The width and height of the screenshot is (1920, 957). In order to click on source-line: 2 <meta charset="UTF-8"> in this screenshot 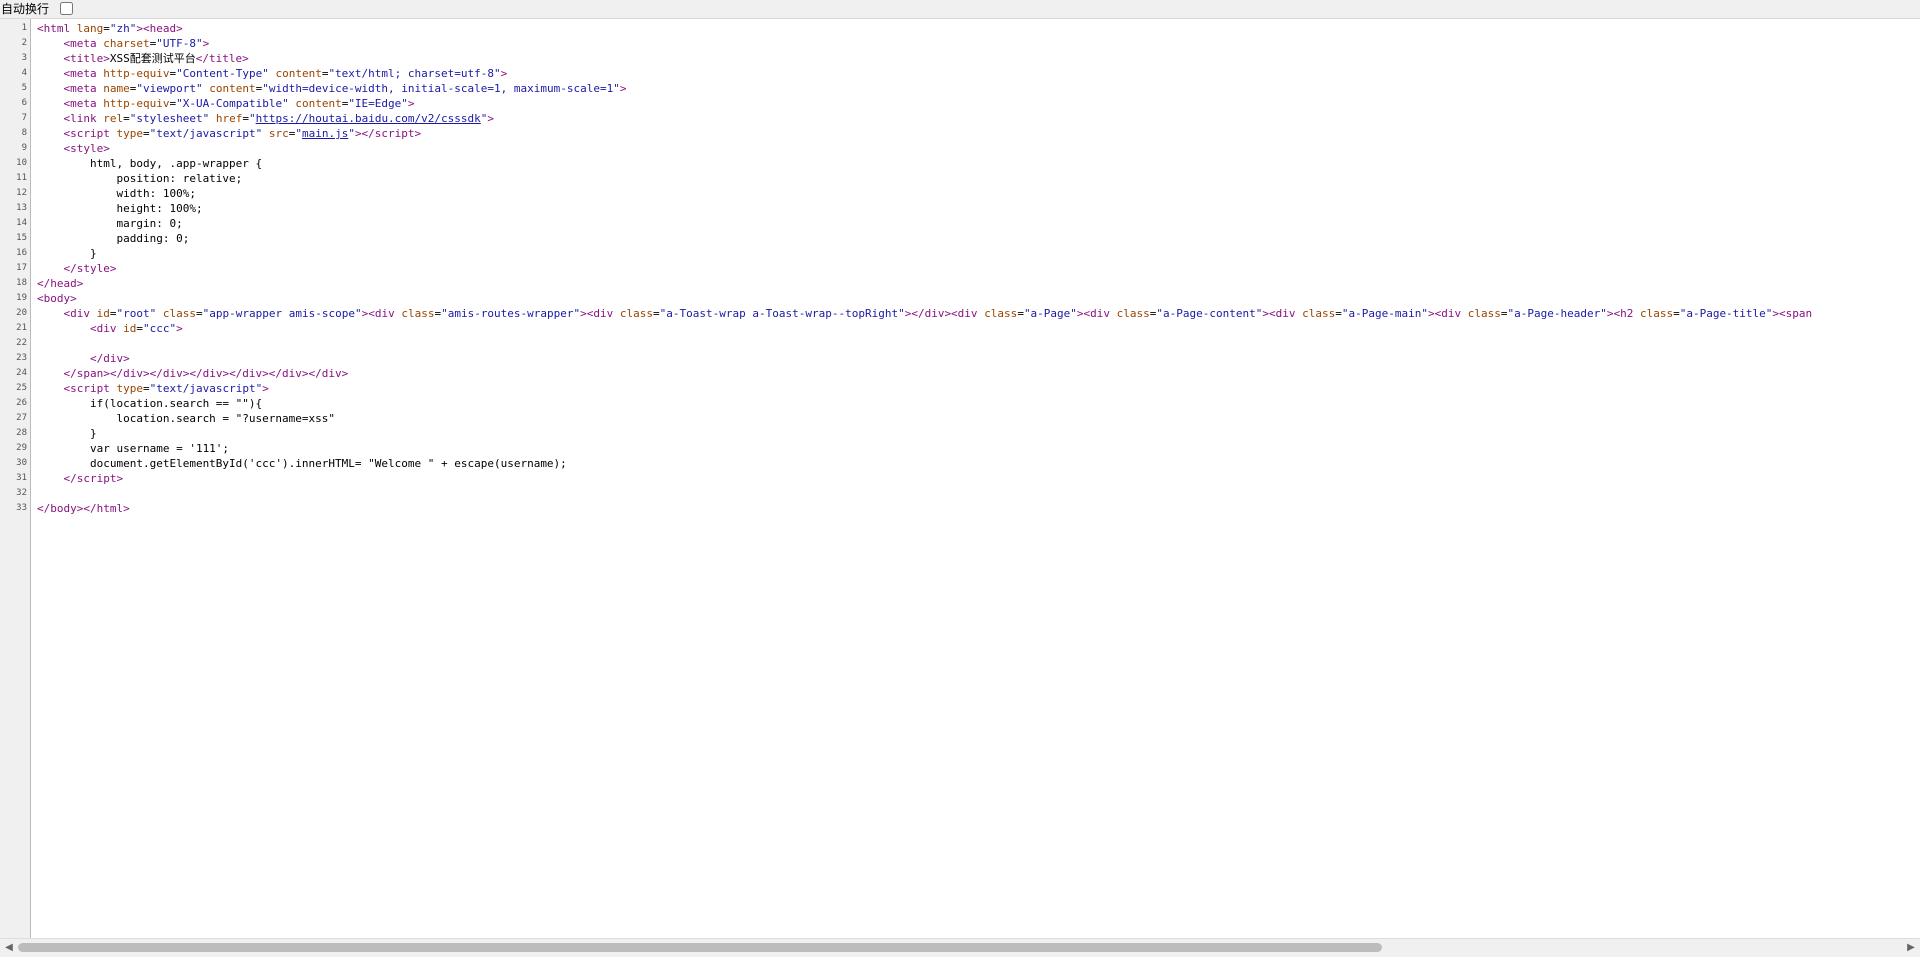, I will do `click(960, 43)`.